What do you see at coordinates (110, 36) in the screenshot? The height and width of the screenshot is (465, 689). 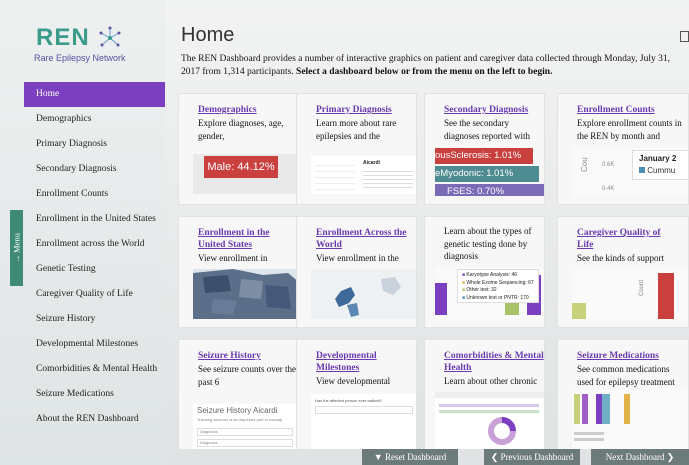 I see `network-star-icon` at bounding box center [110, 36].